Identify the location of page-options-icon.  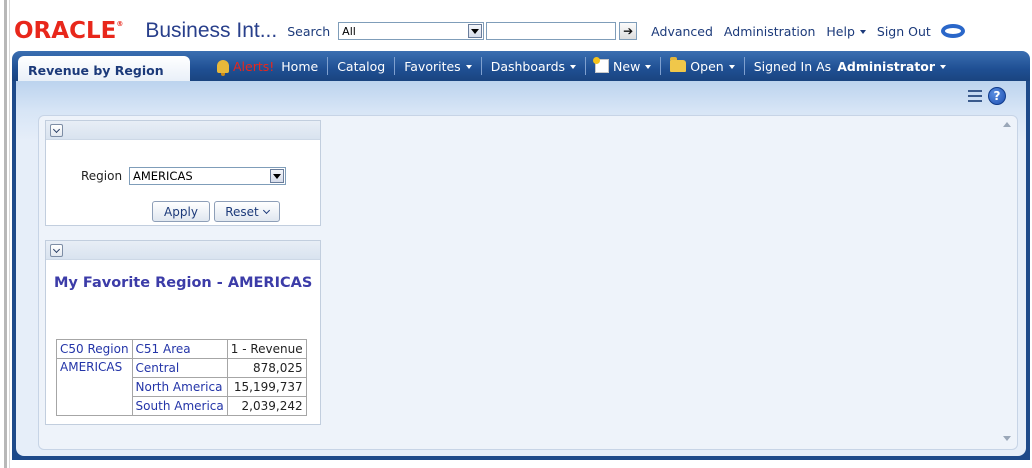
(975, 96).